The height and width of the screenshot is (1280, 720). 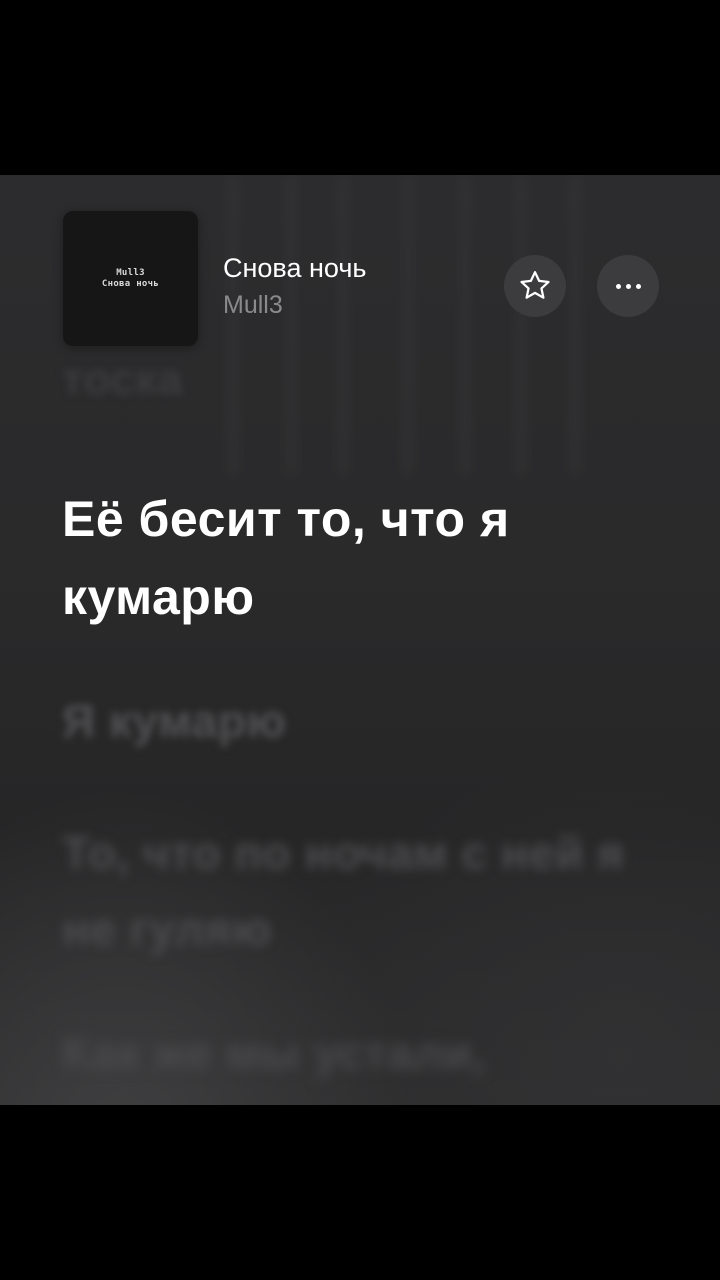 What do you see at coordinates (362, 891) in the screenshot?
I see `lyric-line-next: То, что по ночам с ней я не гуляю` at bounding box center [362, 891].